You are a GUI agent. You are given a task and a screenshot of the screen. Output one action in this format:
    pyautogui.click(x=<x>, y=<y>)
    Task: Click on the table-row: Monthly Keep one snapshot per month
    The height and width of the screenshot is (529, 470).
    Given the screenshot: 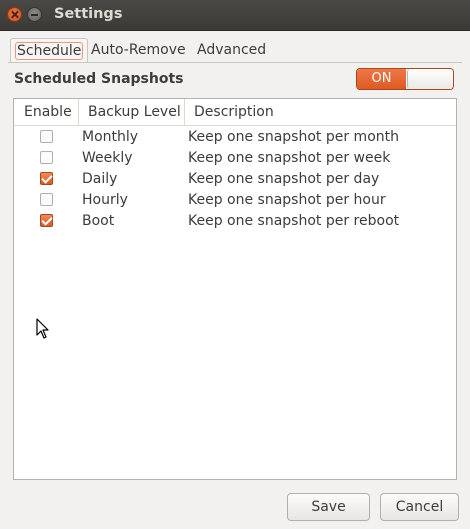 What is the action you would take?
    pyautogui.click(x=235, y=137)
    